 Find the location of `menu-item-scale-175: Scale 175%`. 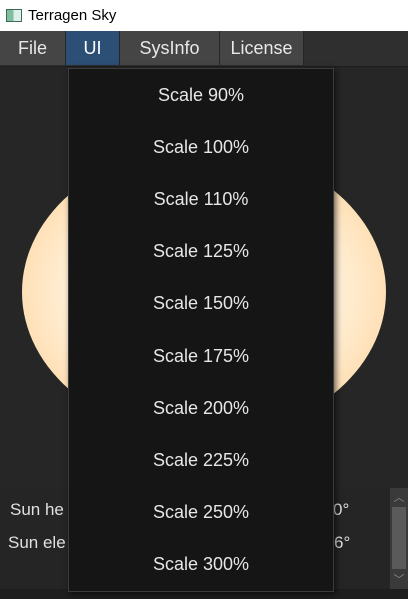

menu-item-scale-175: Scale 175% is located at coordinates (201, 356).